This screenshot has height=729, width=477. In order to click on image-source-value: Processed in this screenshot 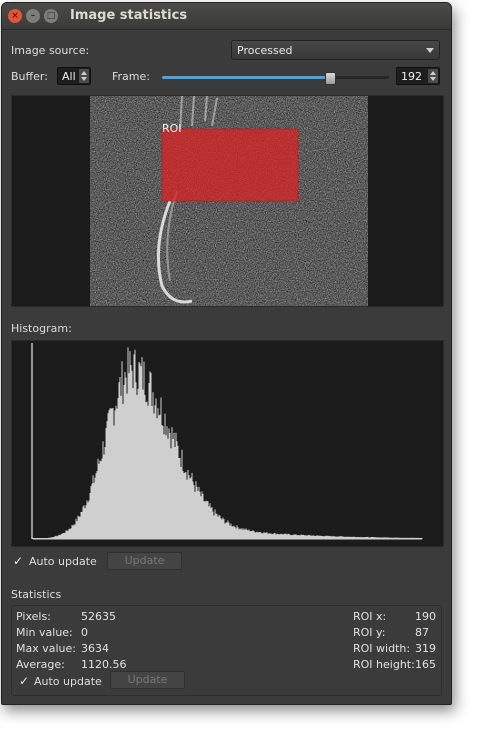, I will do `click(265, 50)`.